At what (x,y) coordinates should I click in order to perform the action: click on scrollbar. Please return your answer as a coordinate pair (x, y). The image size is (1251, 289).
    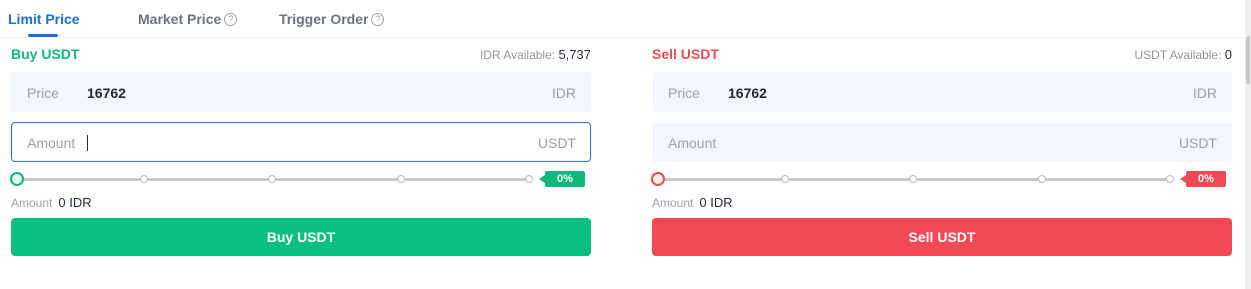
    Looking at the image, I should click on (1248, 144).